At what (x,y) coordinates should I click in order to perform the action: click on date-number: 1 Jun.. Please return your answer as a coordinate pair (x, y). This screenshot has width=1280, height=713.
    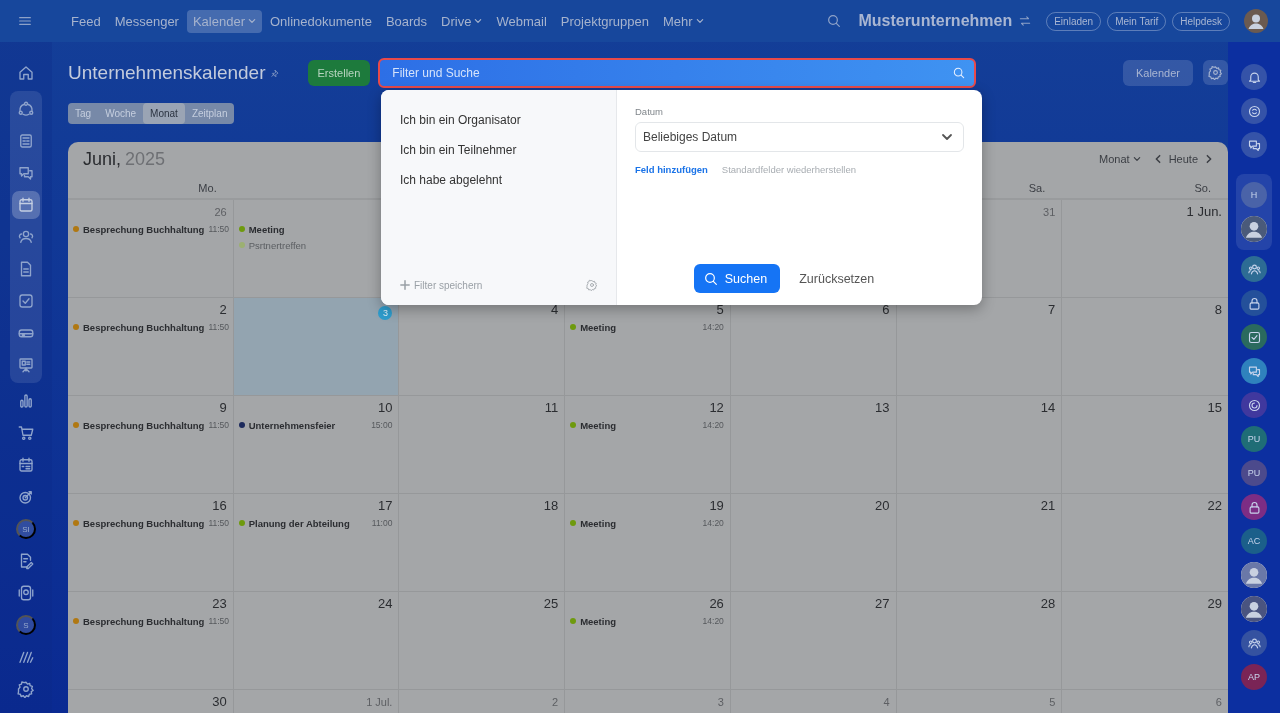
    Looking at the image, I should click on (1204, 212).